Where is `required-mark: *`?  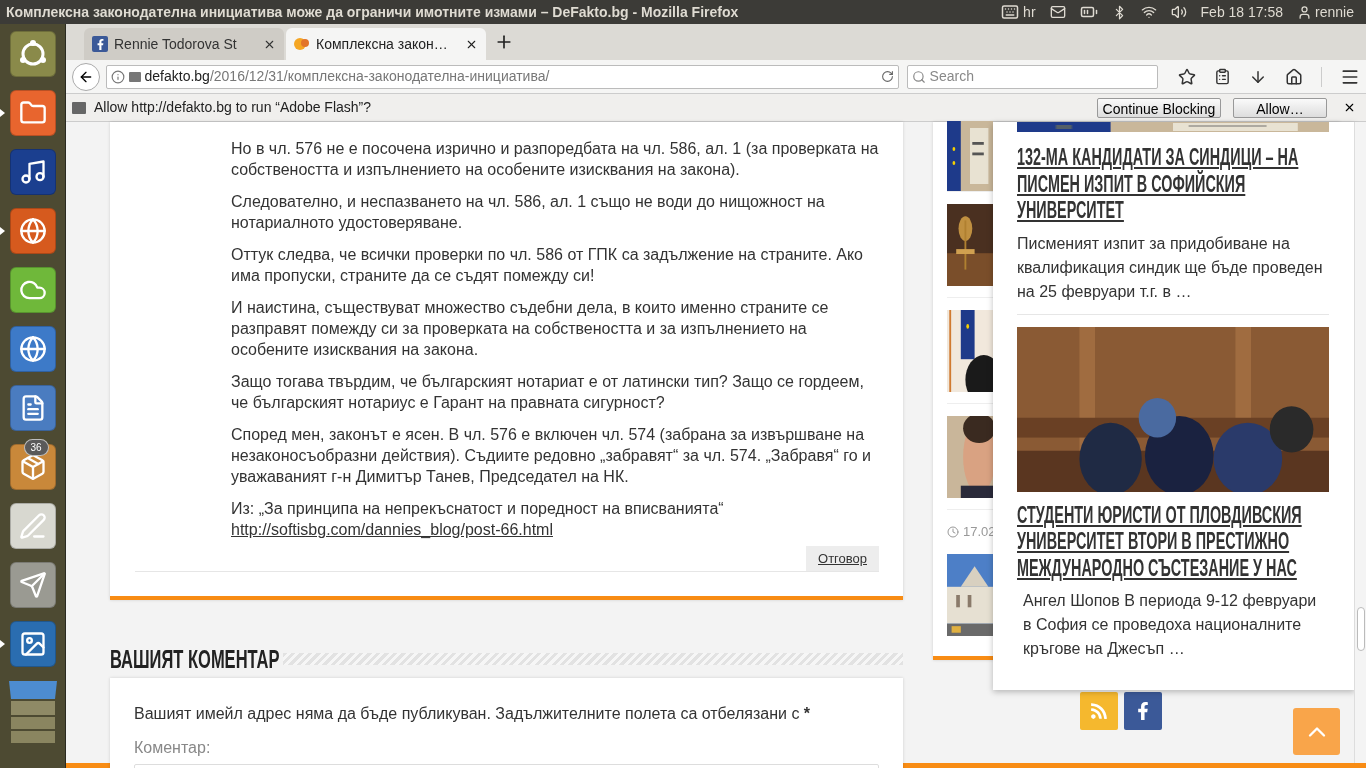
required-mark: * is located at coordinates (807, 713).